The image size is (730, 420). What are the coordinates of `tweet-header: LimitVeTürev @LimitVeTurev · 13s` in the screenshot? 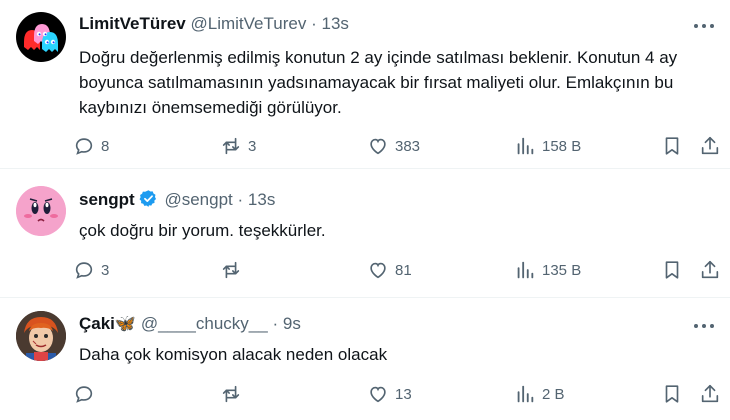 It's located at (214, 24).